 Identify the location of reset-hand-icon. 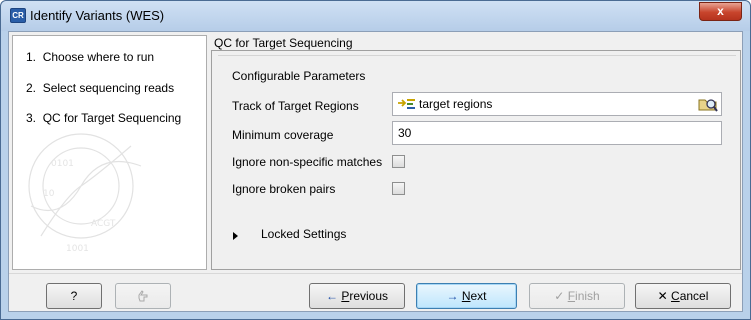
(143, 296).